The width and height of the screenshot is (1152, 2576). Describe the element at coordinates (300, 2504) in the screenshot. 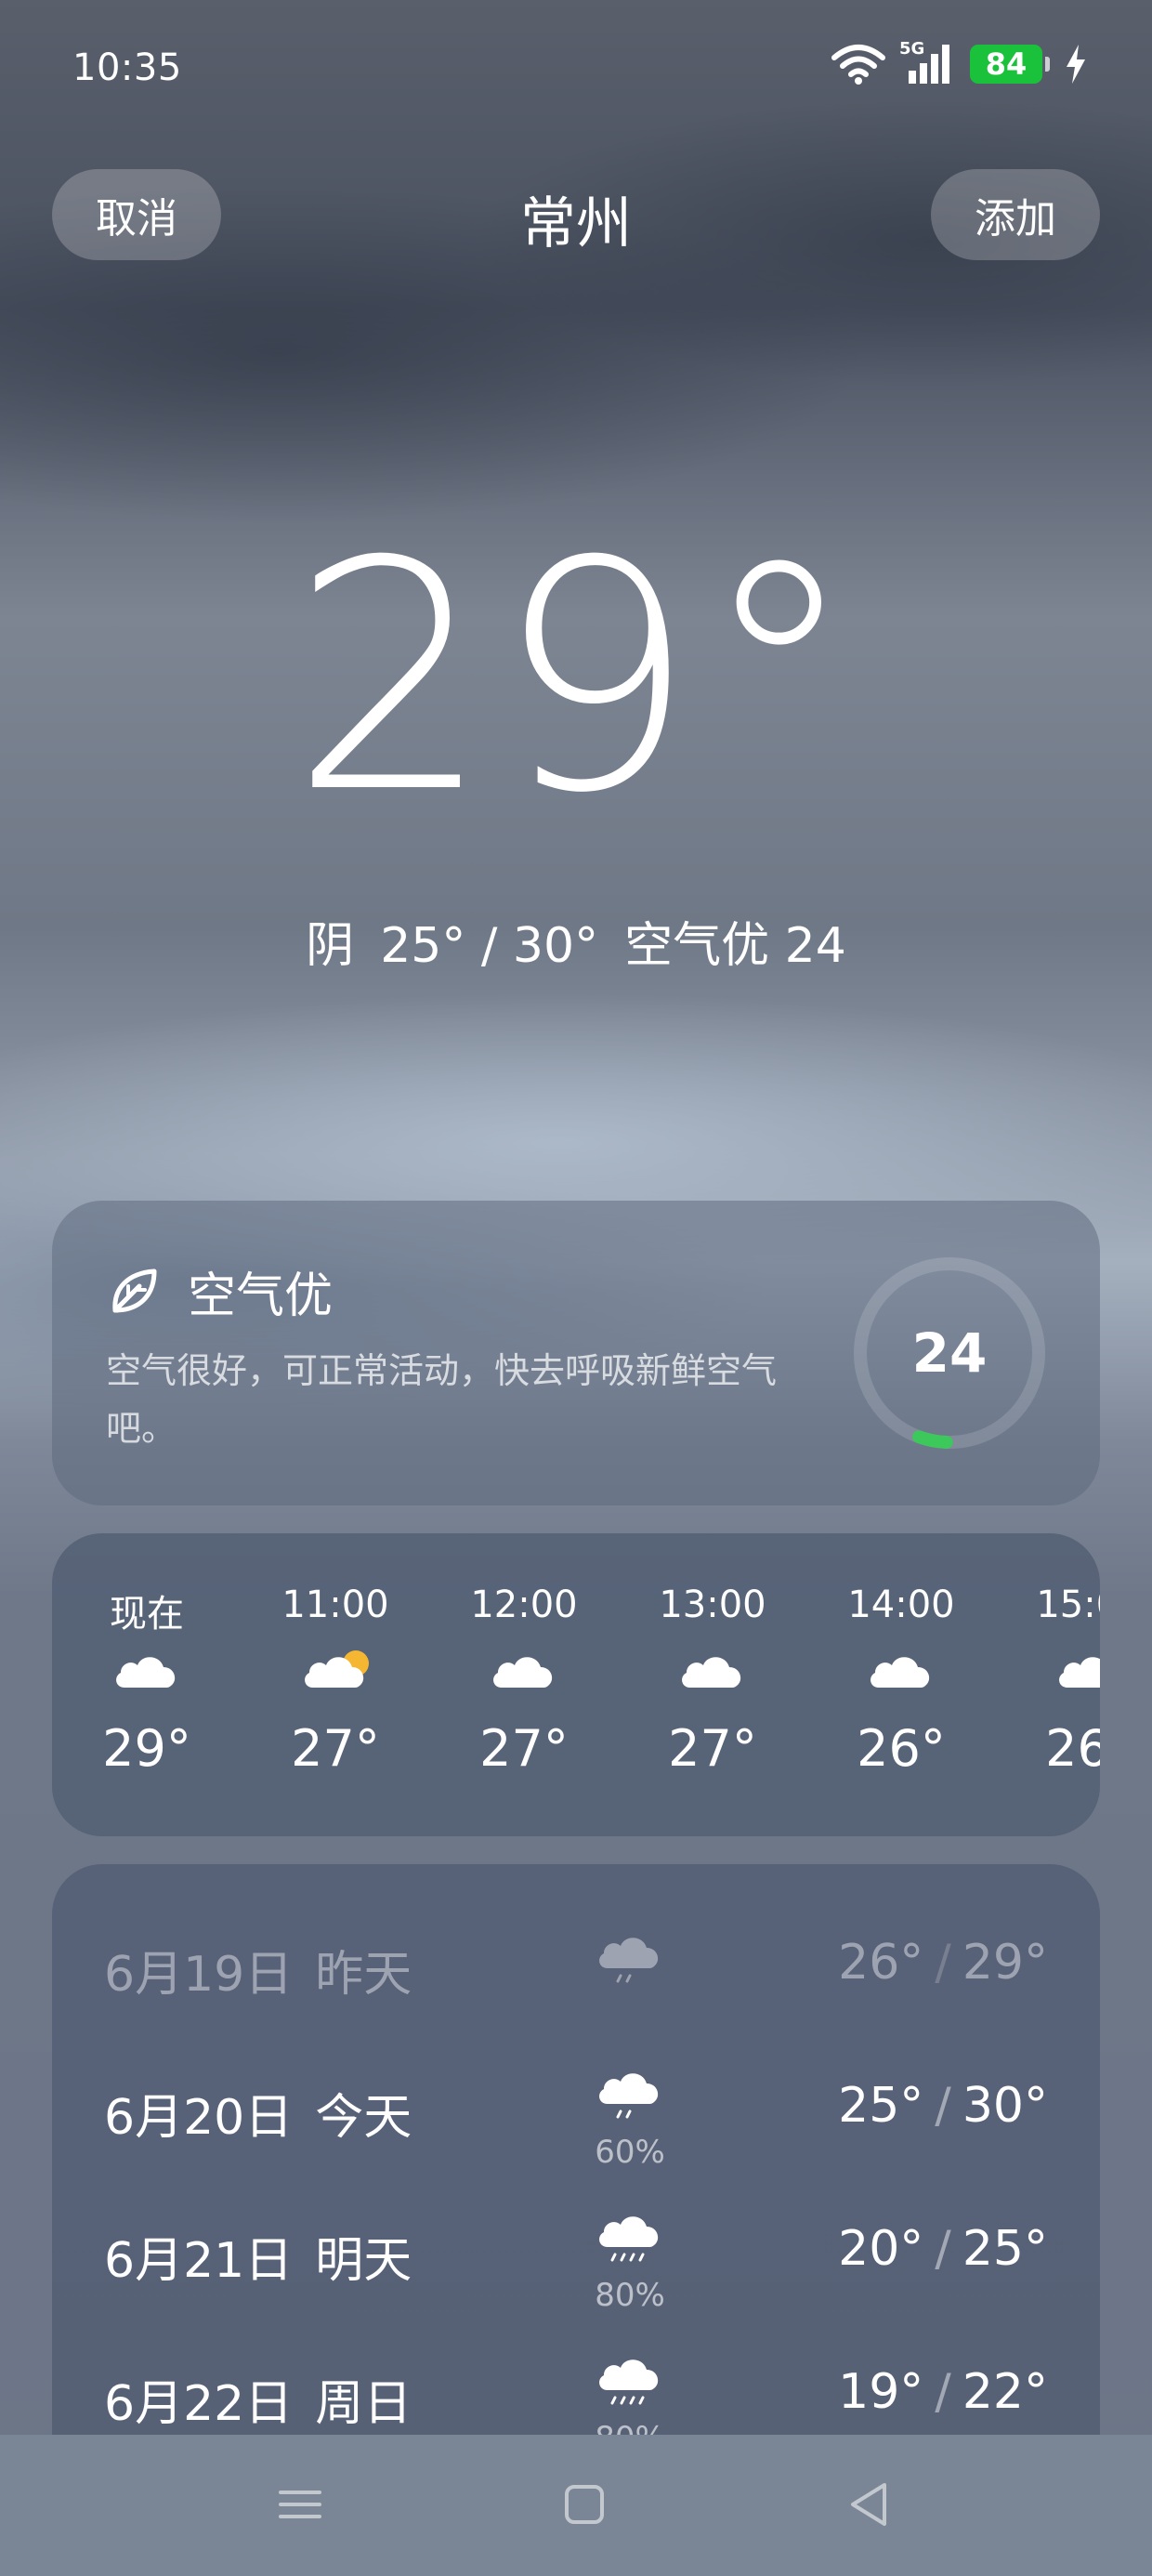

I see `menu-icon` at that location.